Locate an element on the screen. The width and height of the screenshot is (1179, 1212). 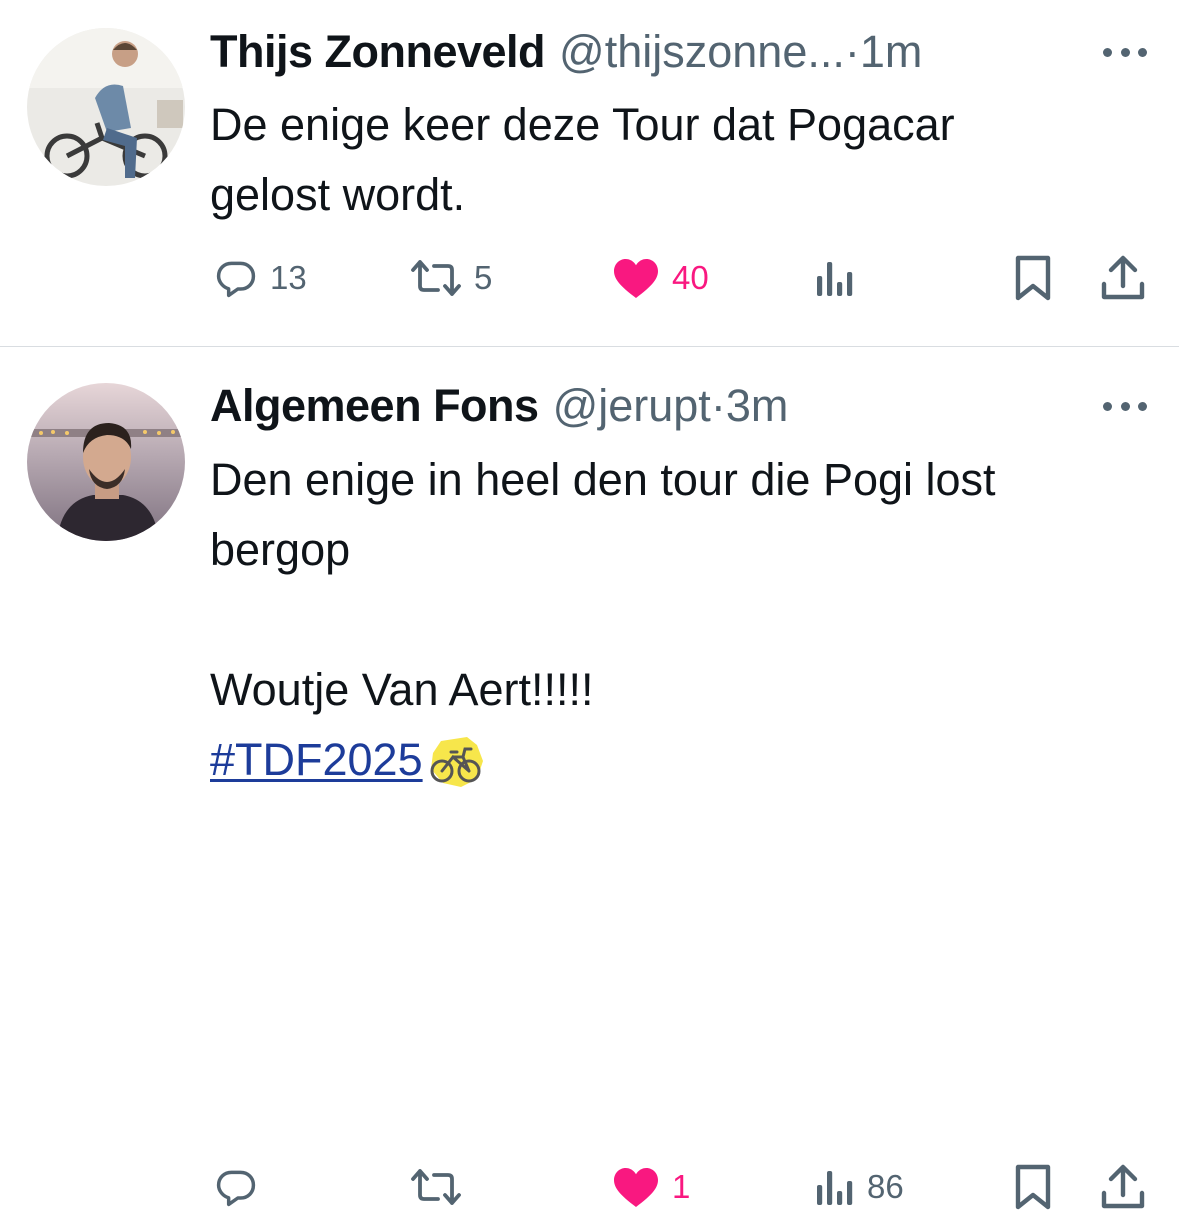
reply-button: 13 is located at coordinates (260, 278).